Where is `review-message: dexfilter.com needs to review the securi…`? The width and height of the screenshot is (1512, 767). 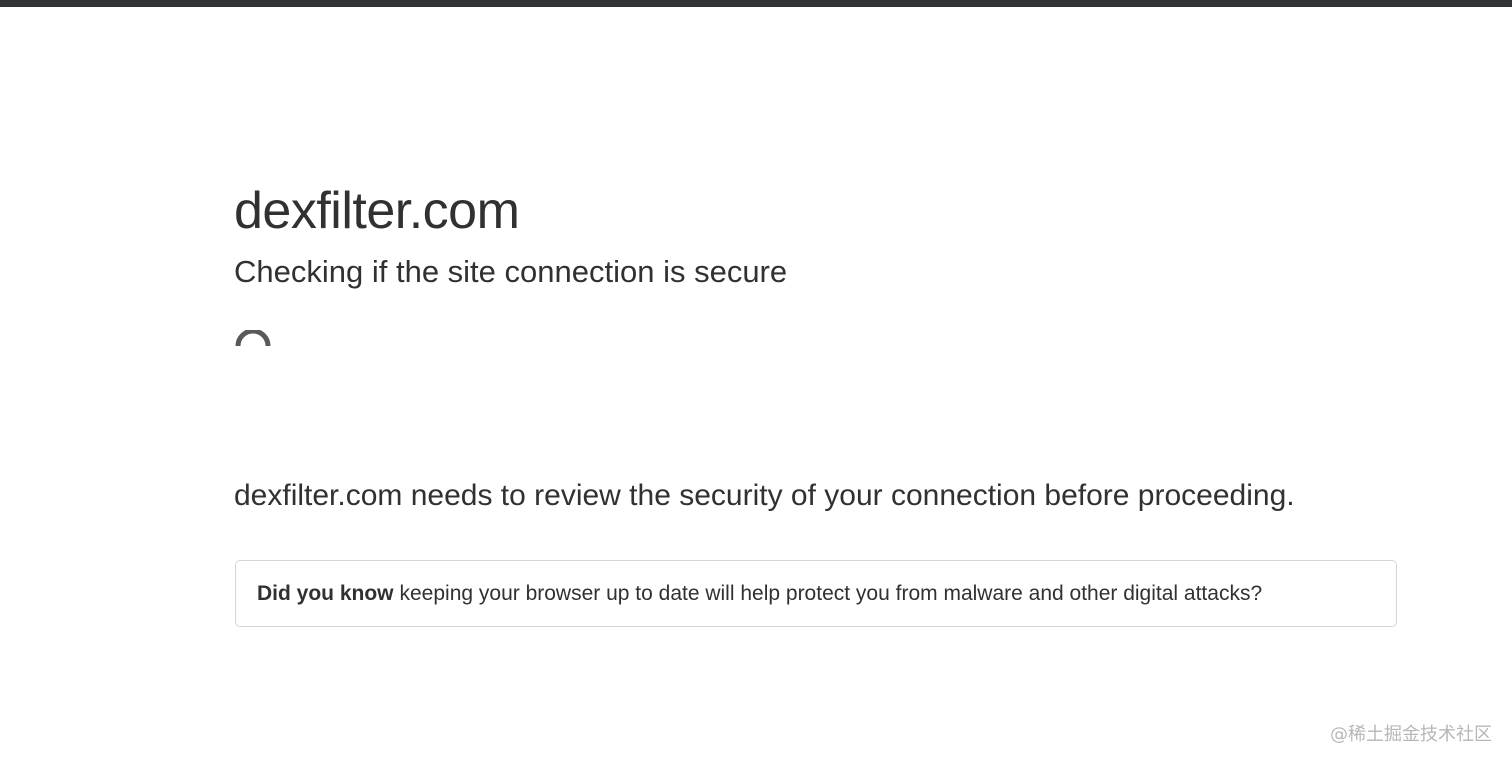 review-message: dexfilter.com needs to review the securi… is located at coordinates (764, 495).